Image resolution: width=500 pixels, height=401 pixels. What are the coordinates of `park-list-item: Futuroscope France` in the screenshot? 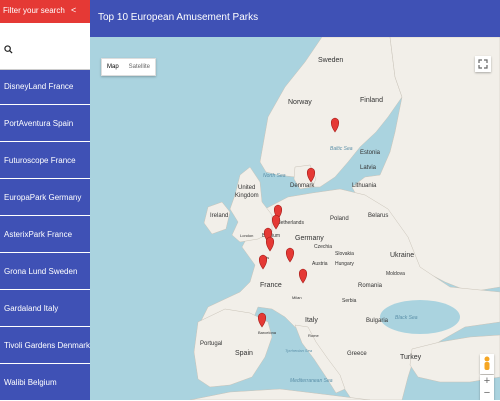 It's located at (45, 161).